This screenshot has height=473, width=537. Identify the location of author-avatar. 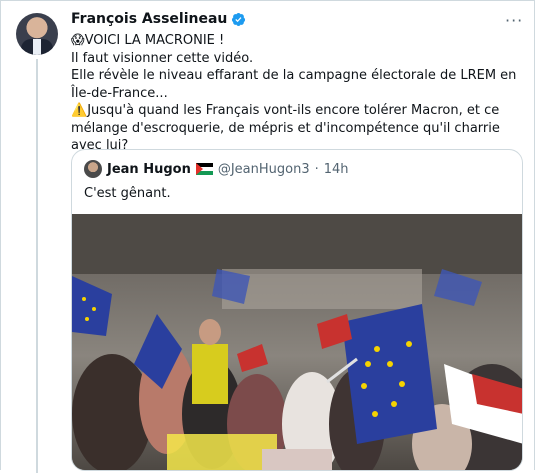
(37, 34).